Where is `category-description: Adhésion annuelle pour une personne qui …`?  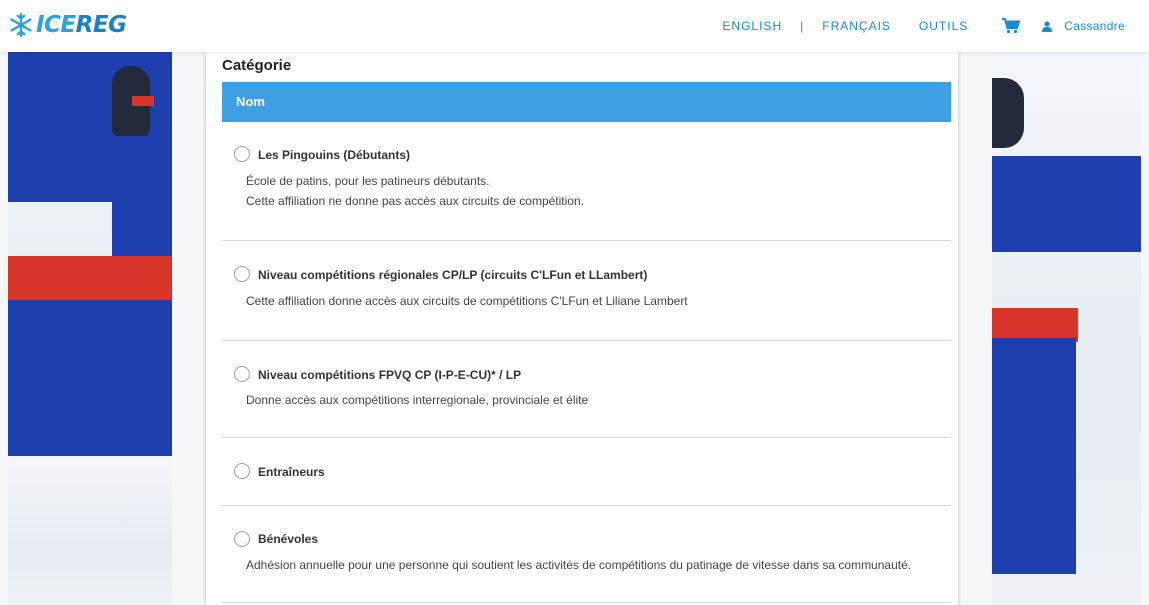 category-description: Adhésion annuelle pour une personne qui … is located at coordinates (579, 565).